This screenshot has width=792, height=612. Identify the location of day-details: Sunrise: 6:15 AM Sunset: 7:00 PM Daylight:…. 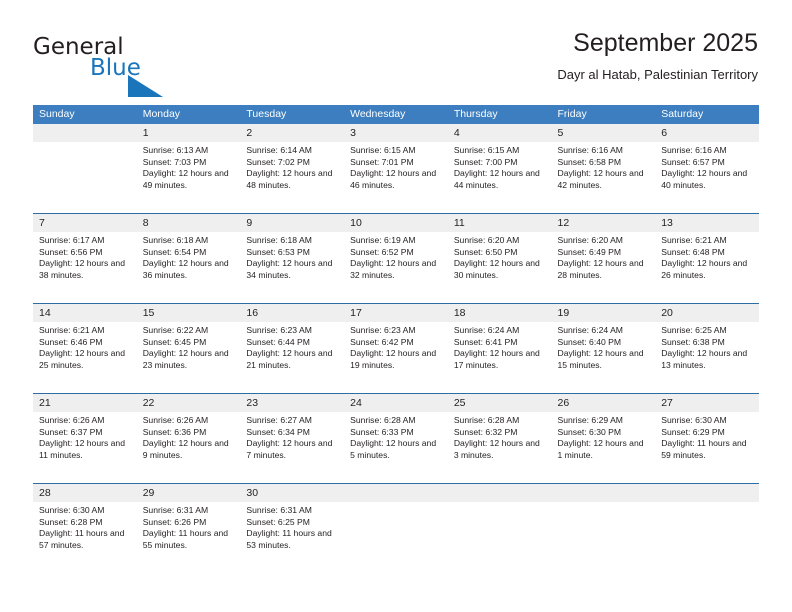
(500, 167).